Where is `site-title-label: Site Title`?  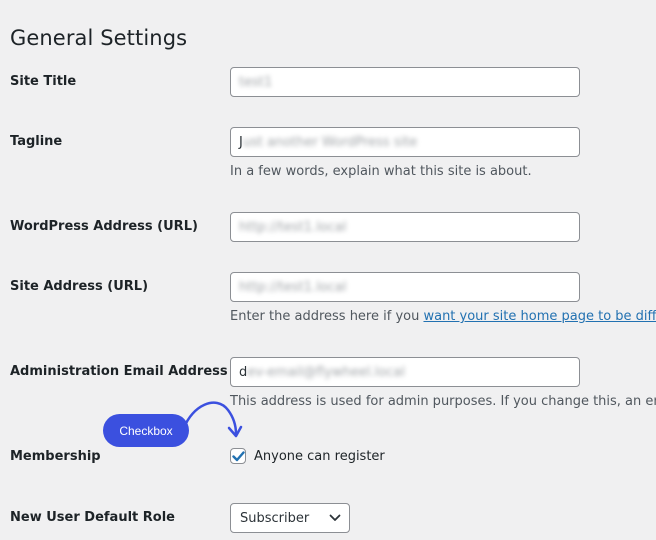 site-title-label: Site Title is located at coordinates (43, 81).